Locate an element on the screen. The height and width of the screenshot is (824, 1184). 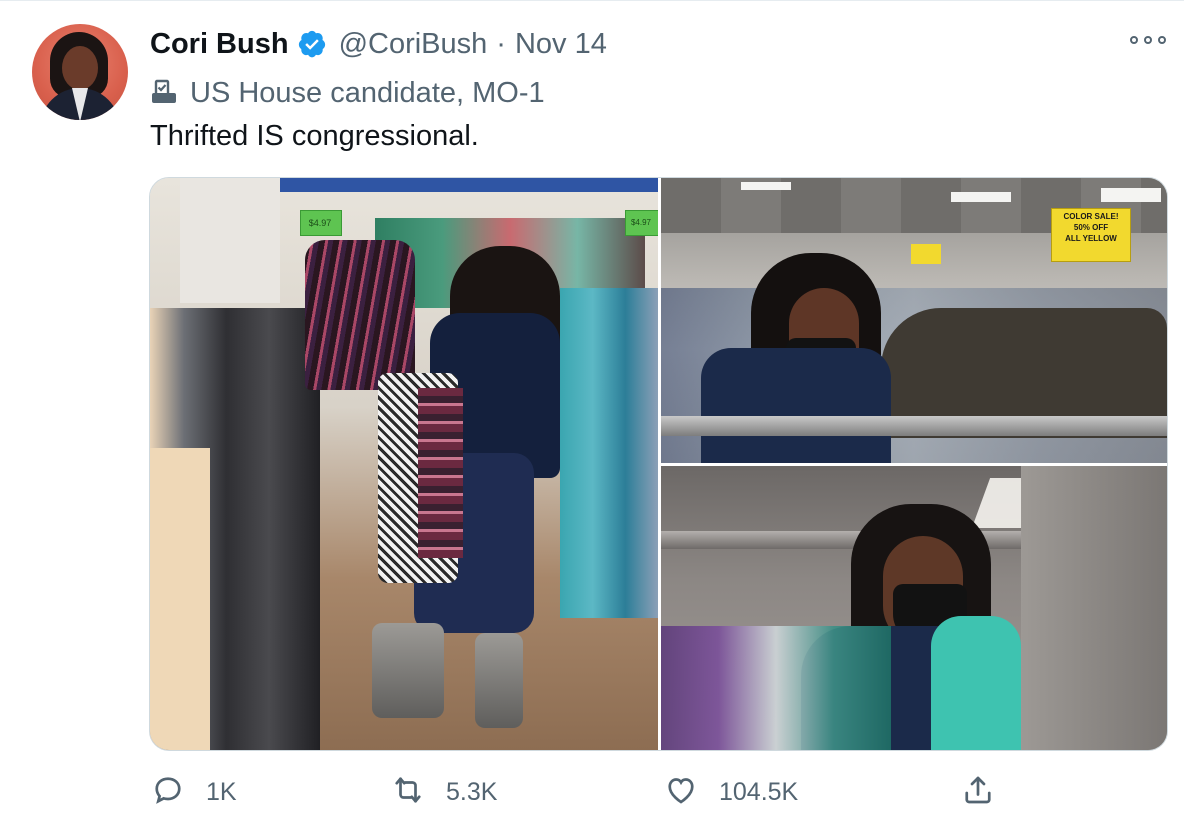
reply-button: 1K is located at coordinates (193, 792).